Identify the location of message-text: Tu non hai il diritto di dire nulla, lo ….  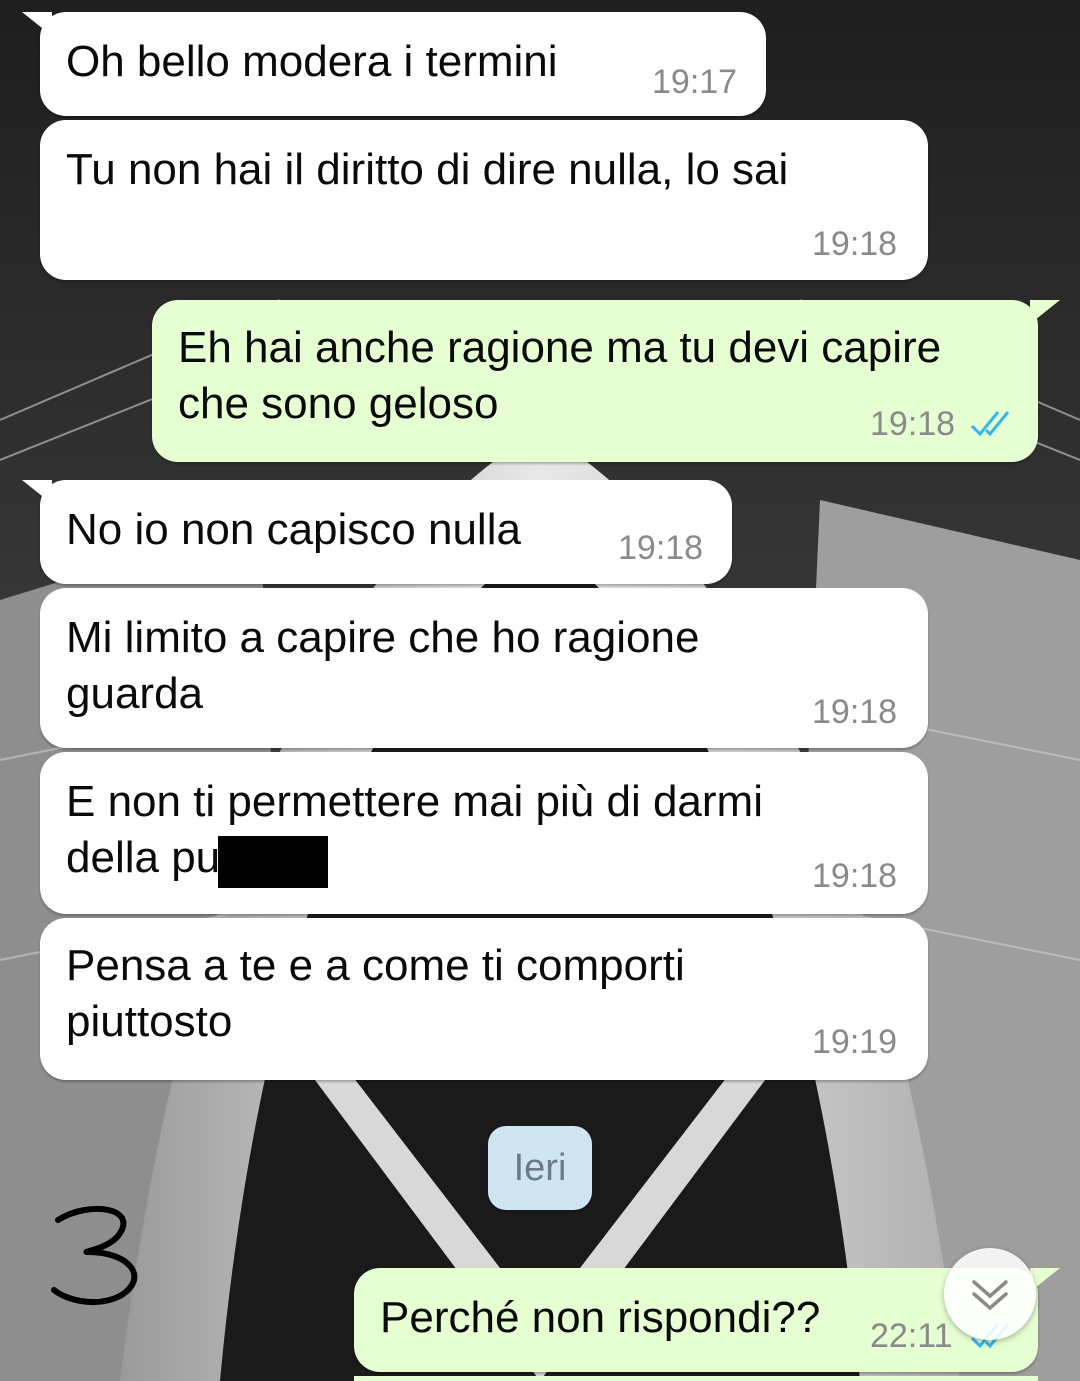
(427, 169).